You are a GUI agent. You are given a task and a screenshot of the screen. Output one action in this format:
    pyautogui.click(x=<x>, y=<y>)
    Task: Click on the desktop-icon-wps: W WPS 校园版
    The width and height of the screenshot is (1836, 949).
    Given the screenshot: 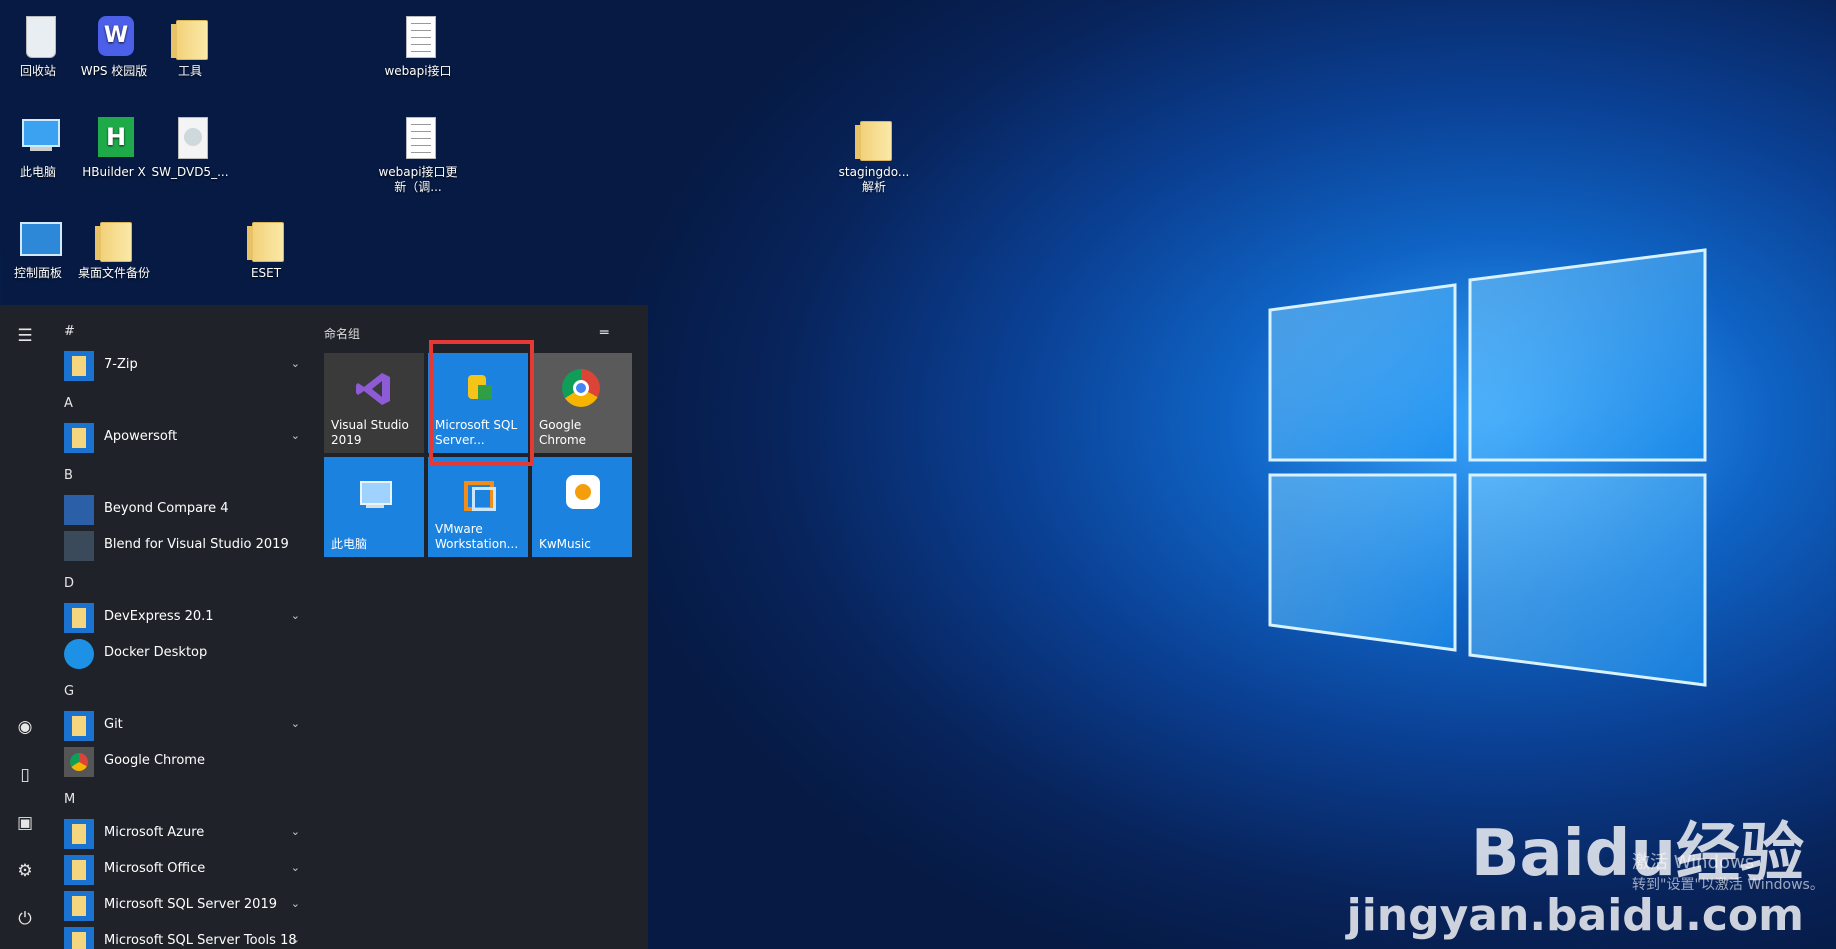 What is the action you would take?
    pyautogui.click(x=114, y=46)
    